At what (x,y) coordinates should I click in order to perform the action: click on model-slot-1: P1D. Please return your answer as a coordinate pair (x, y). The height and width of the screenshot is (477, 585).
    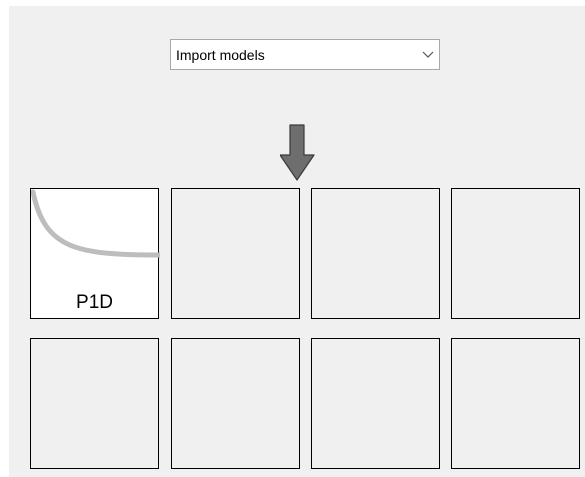
    Looking at the image, I should click on (95, 253).